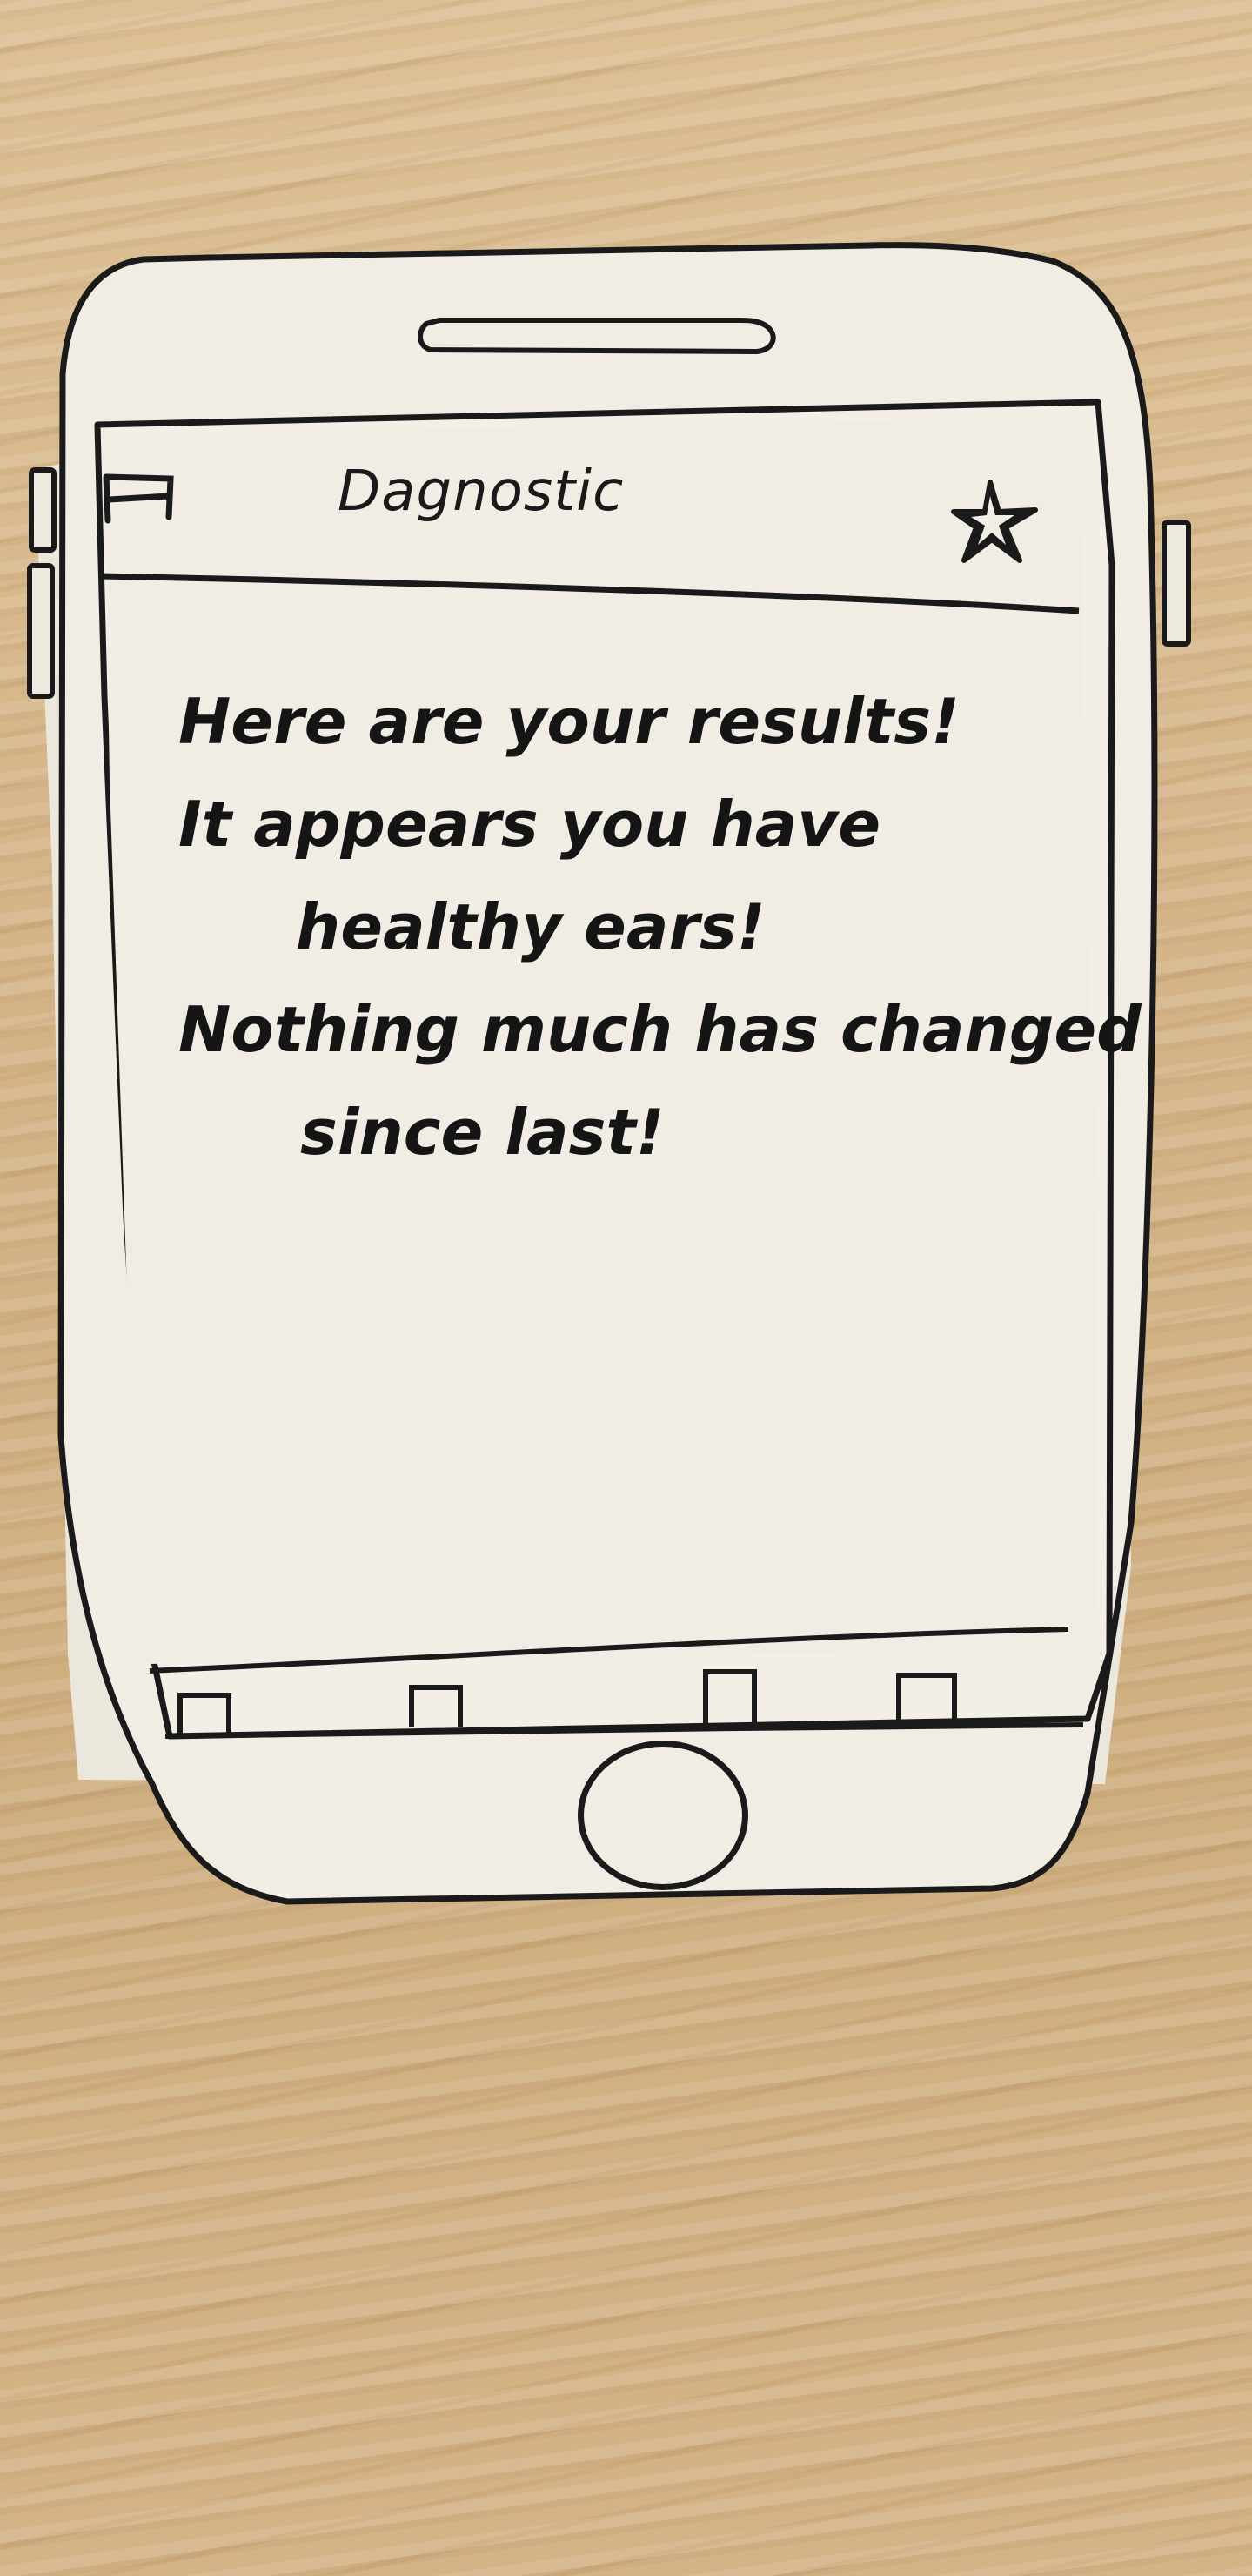 Image resolution: width=1252 pixels, height=2576 pixels. What do you see at coordinates (482, 1132) in the screenshot?
I see `message-line: since last!` at bounding box center [482, 1132].